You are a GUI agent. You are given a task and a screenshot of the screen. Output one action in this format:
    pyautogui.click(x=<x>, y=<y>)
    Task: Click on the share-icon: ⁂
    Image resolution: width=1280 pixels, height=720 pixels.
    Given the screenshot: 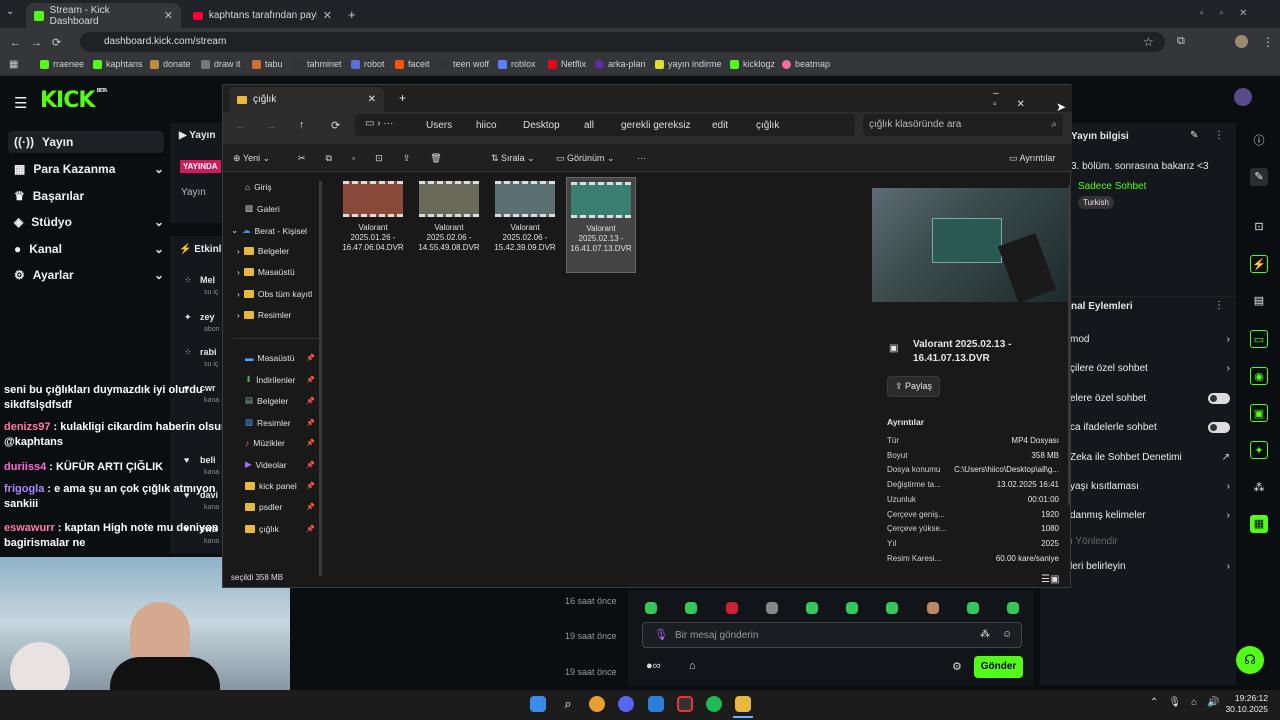 What is the action you would take?
    pyautogui.click(x=1259, y=488)
    